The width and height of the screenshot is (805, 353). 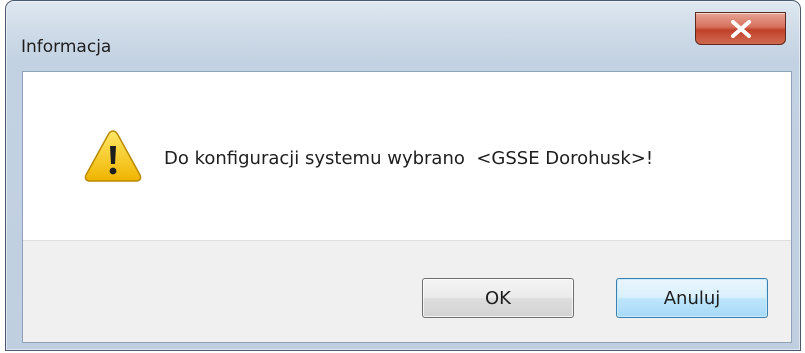 What do you see at coordinates (498, 298) in the screenshot?
I see `ok-button: OK` at bounding box center [498, 298].